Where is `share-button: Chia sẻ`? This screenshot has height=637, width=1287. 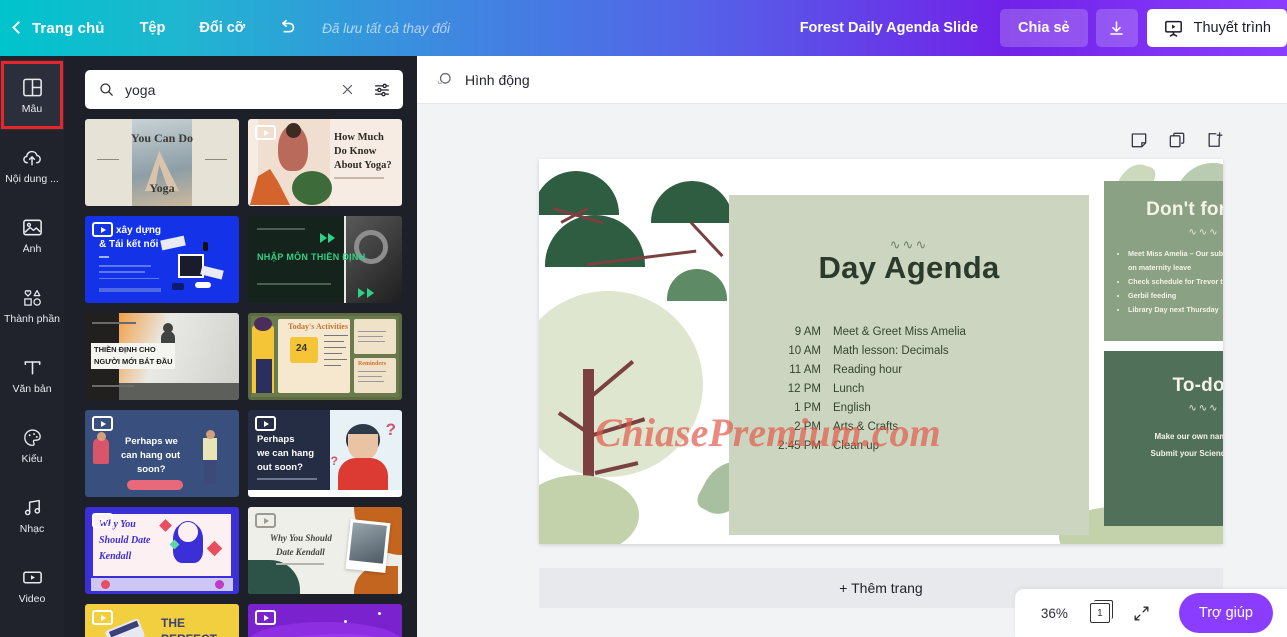 share-button: Chia sẻ is located at coordinates (1044, 28).